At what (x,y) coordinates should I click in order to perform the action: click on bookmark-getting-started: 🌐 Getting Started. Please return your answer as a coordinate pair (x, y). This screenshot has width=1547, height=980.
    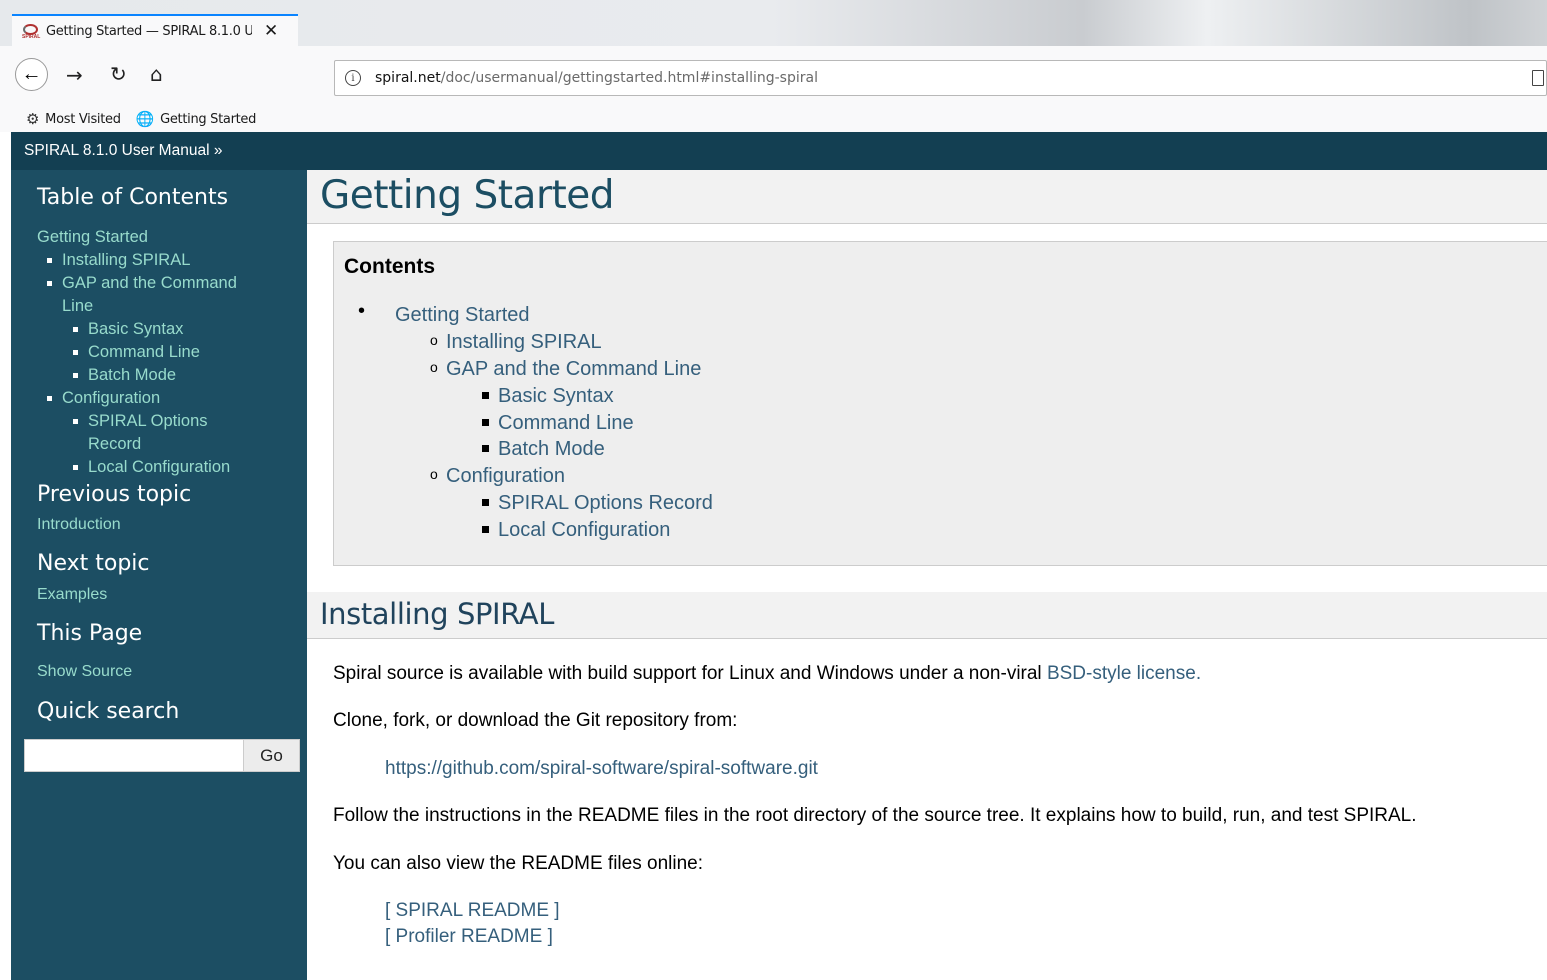
    Looking at the image, I should click on (196, 119).